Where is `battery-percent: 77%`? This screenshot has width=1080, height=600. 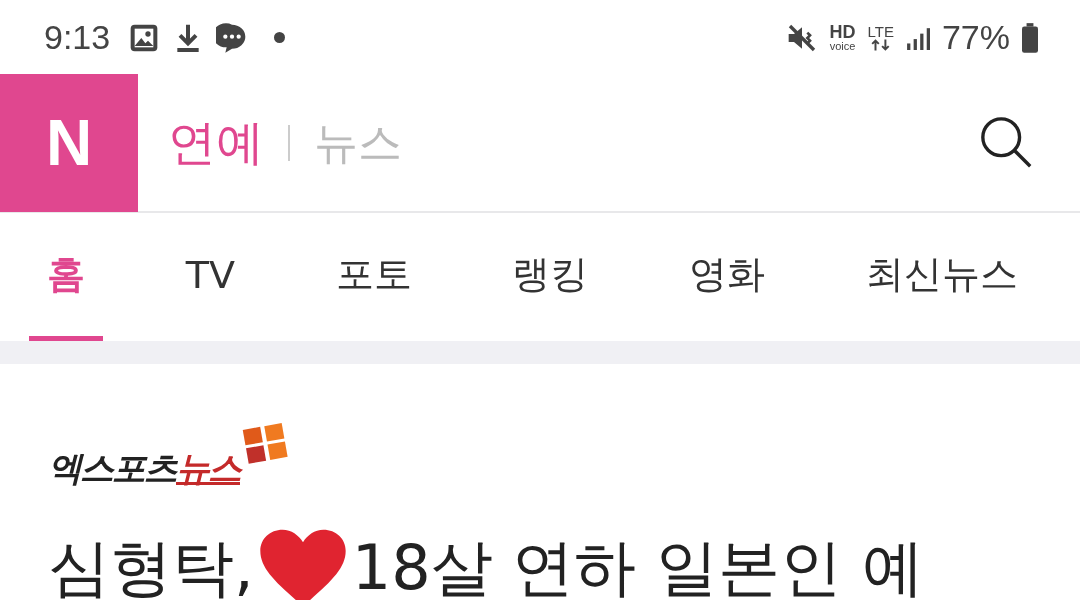 battery-percent: 77% is located at coordinates (975, 37).